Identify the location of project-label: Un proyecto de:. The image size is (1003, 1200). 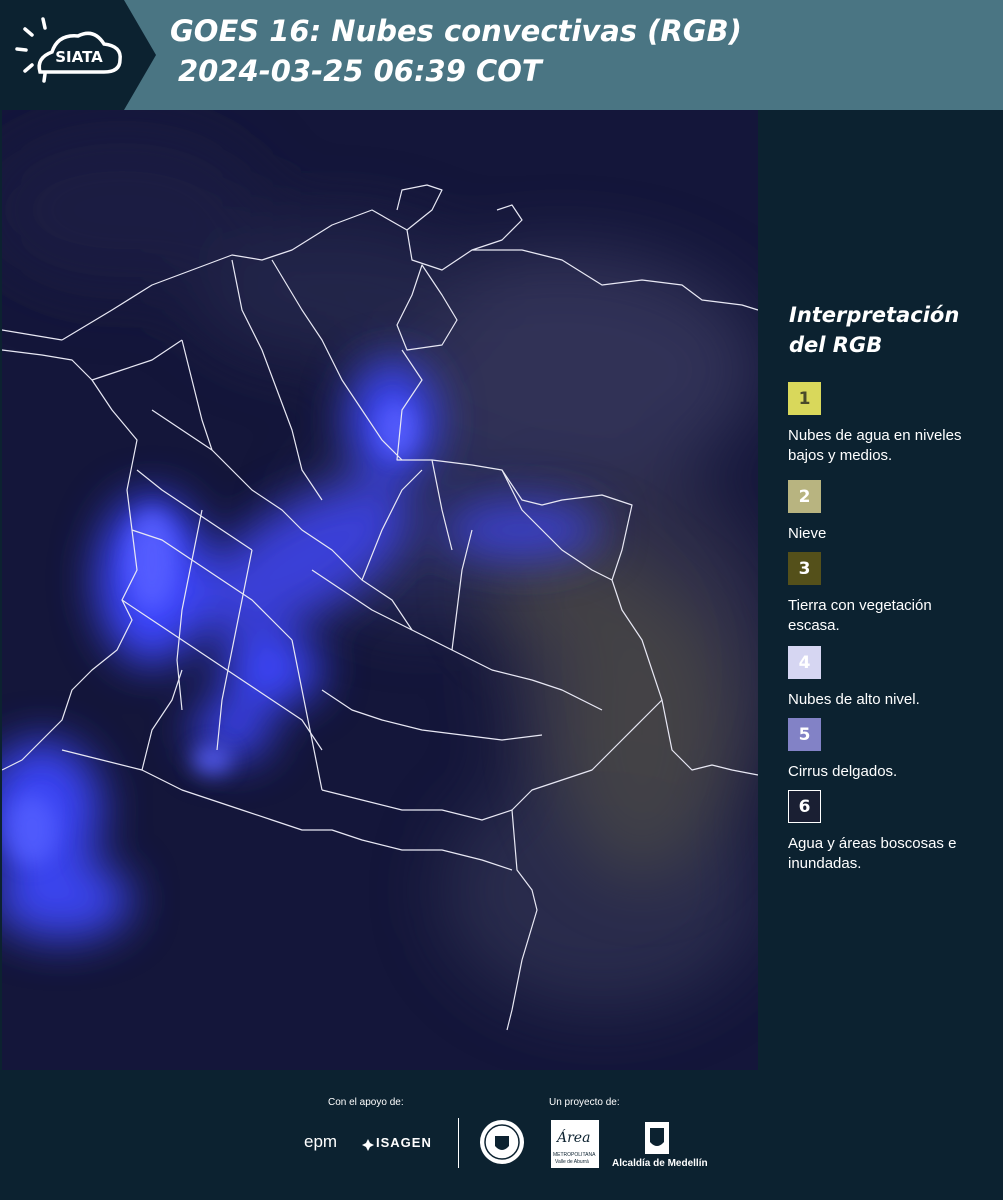
(584, 1102).